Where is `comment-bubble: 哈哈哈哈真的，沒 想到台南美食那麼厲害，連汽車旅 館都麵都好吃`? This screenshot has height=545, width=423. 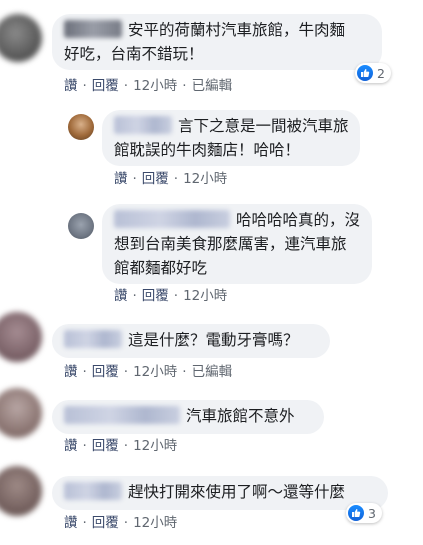
comment-bubble: 哈哈哈哈真的，沒 想到台南美食那麼厲害，連汽車旅 館都麵都好吃 is located at coordinates (237, 244).